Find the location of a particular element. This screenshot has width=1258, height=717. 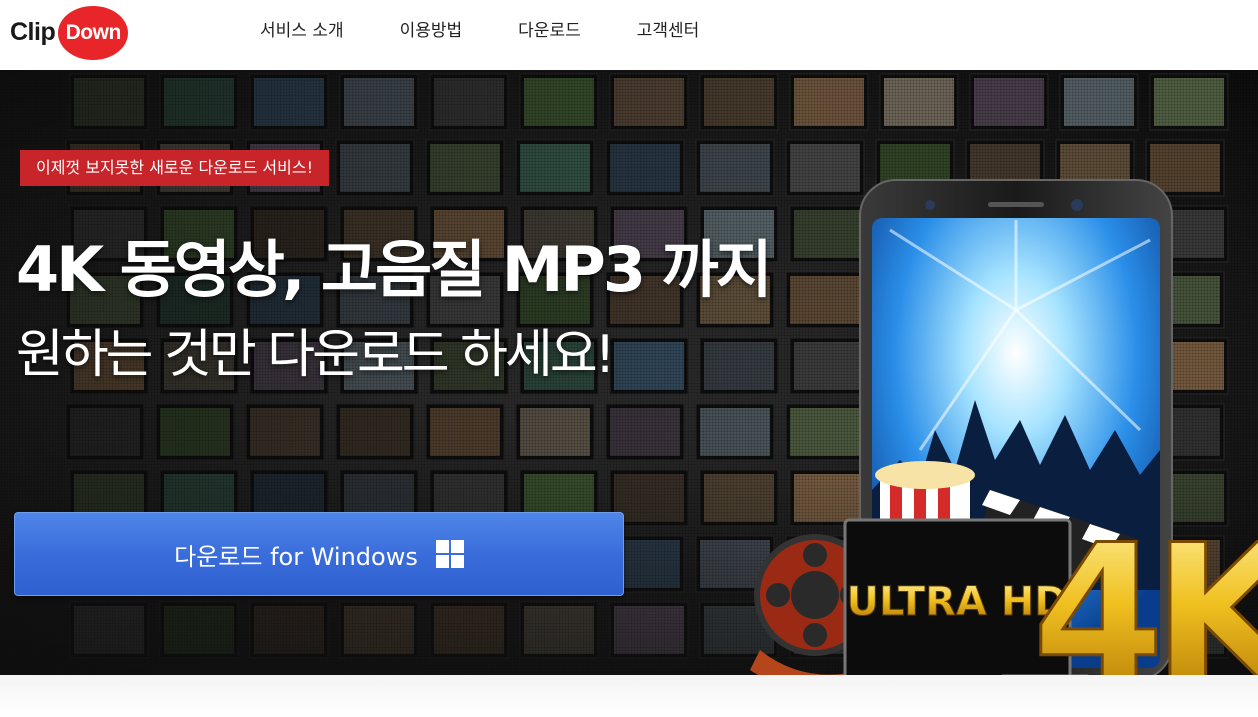

download-windows-button: 다운로드 for Windows is located at coordinates (319, 554).